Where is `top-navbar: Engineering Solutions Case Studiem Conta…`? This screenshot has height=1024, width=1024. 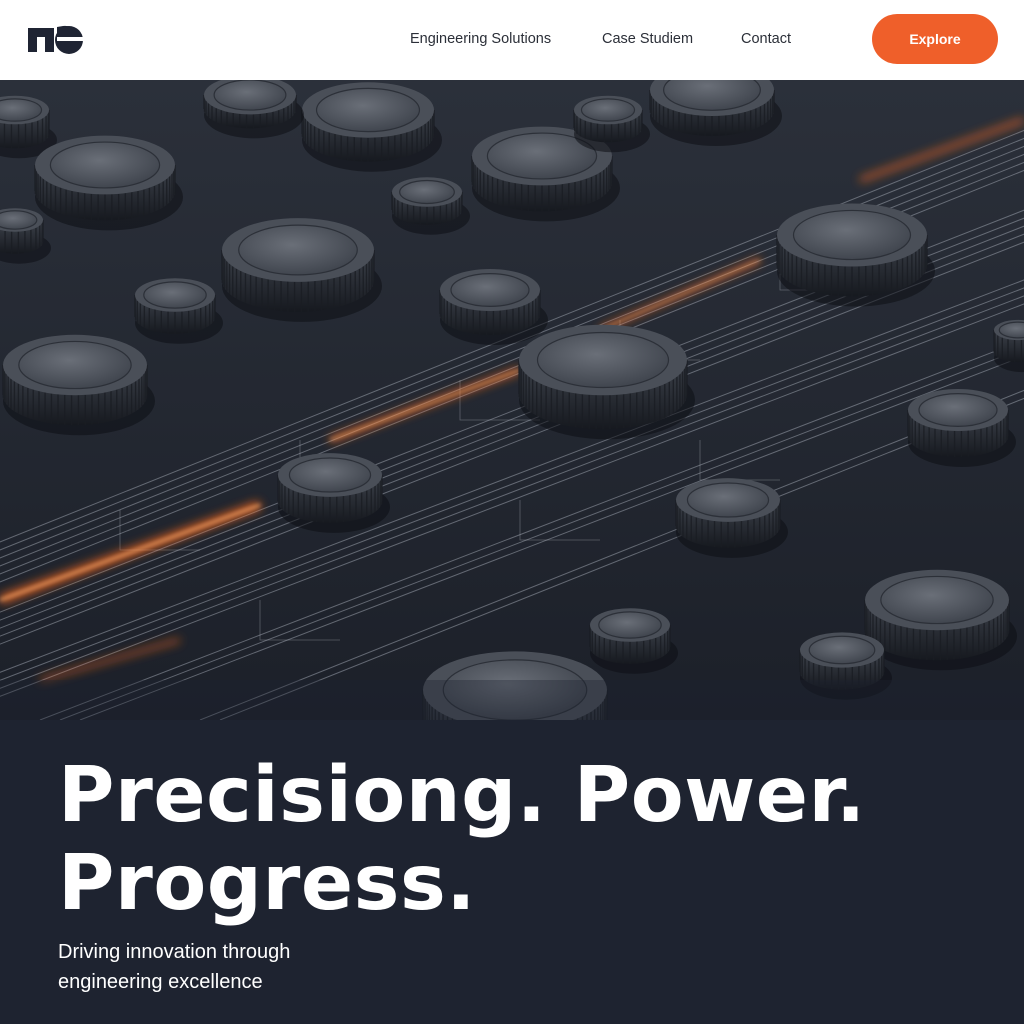
top-navbar: Engineering Solutions Case Studiem Conta… is located at coordinates (512, 40).